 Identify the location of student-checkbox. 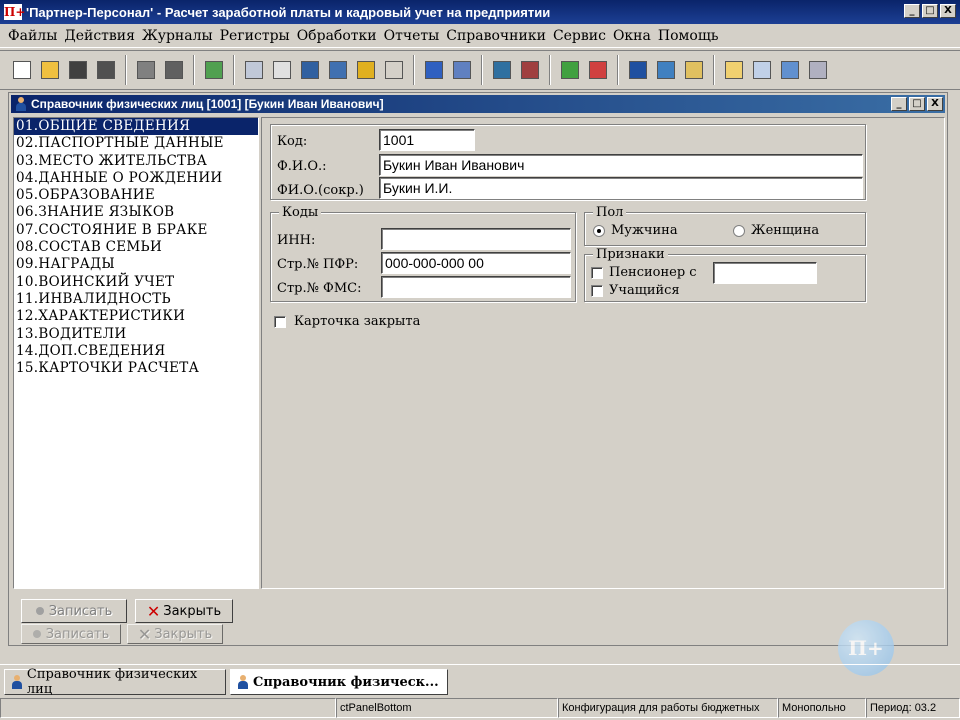
(597, 291).